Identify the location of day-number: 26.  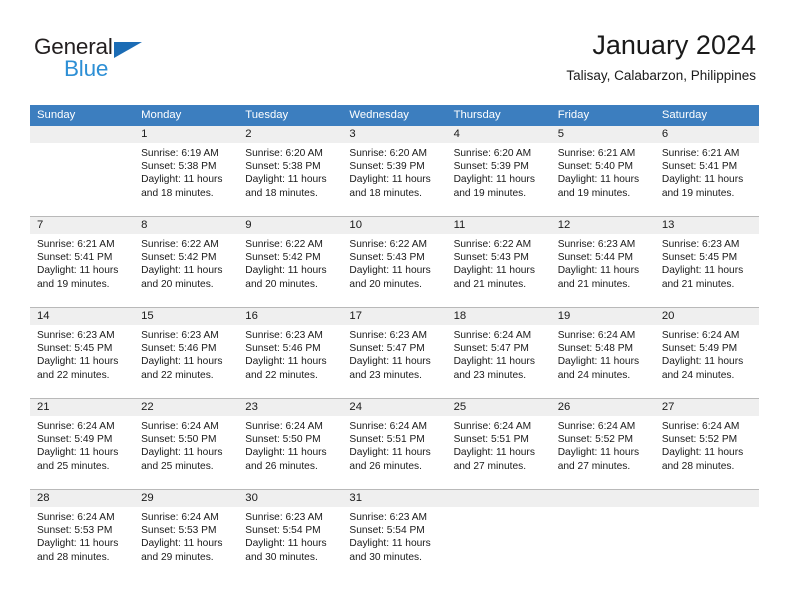
(603, 407).